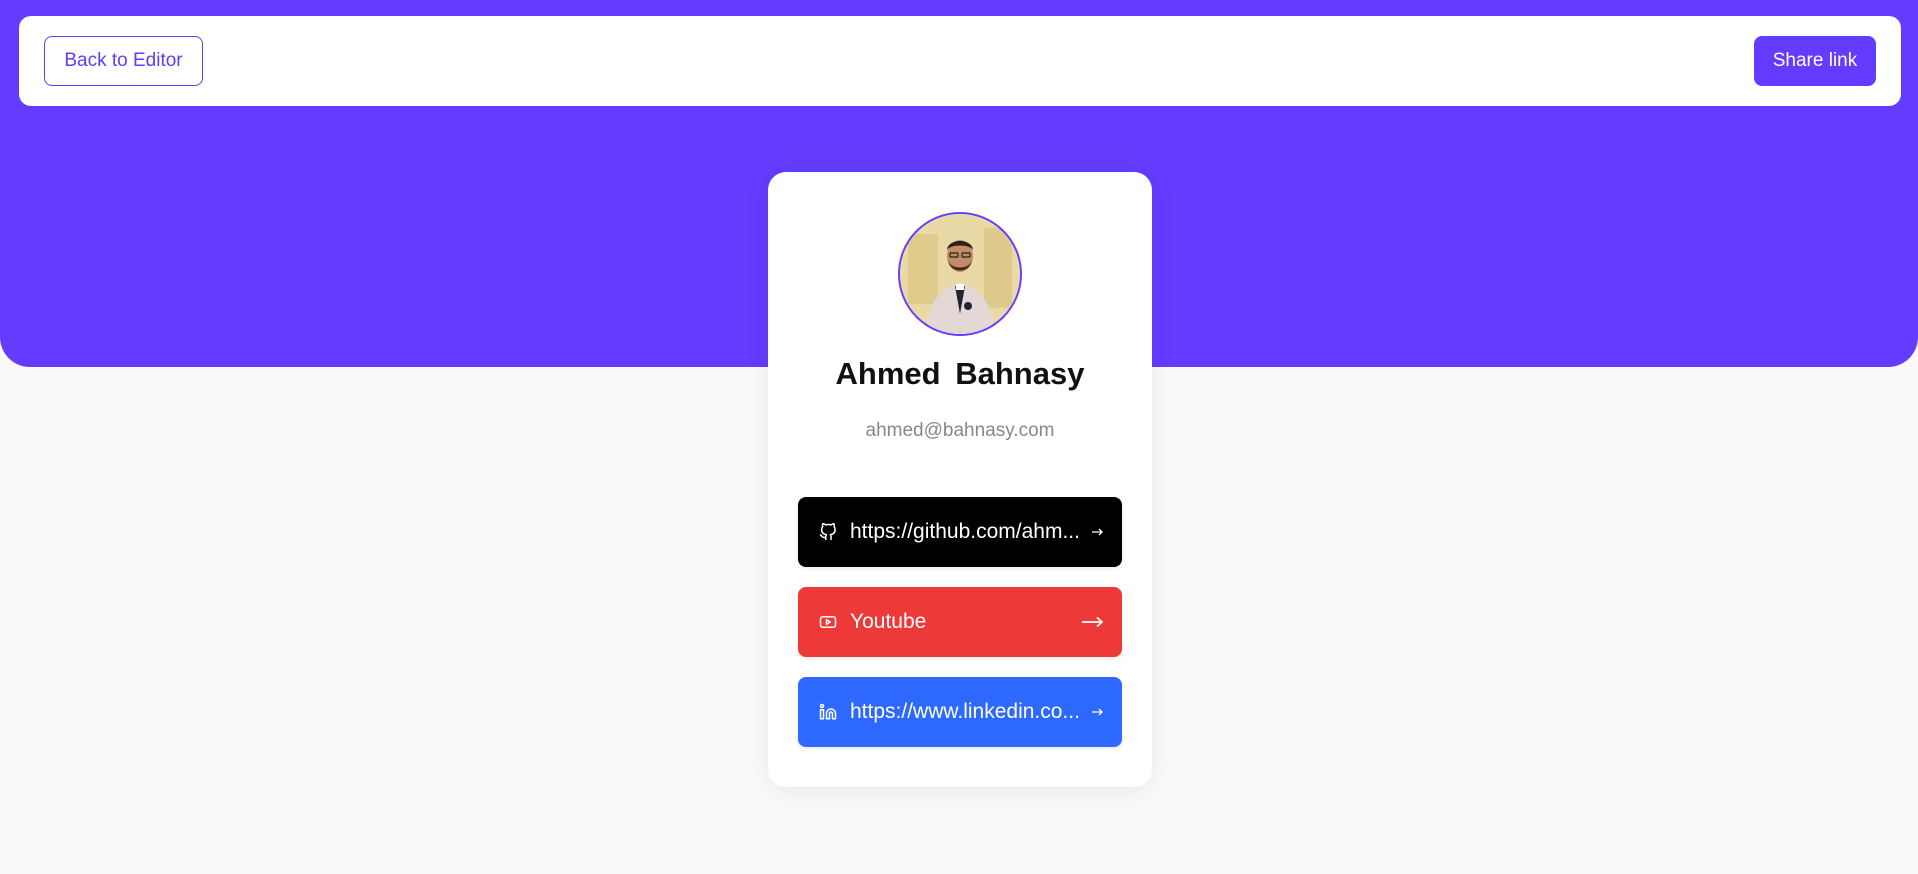  I want to click on linkedin-icon, so click(828, 712).